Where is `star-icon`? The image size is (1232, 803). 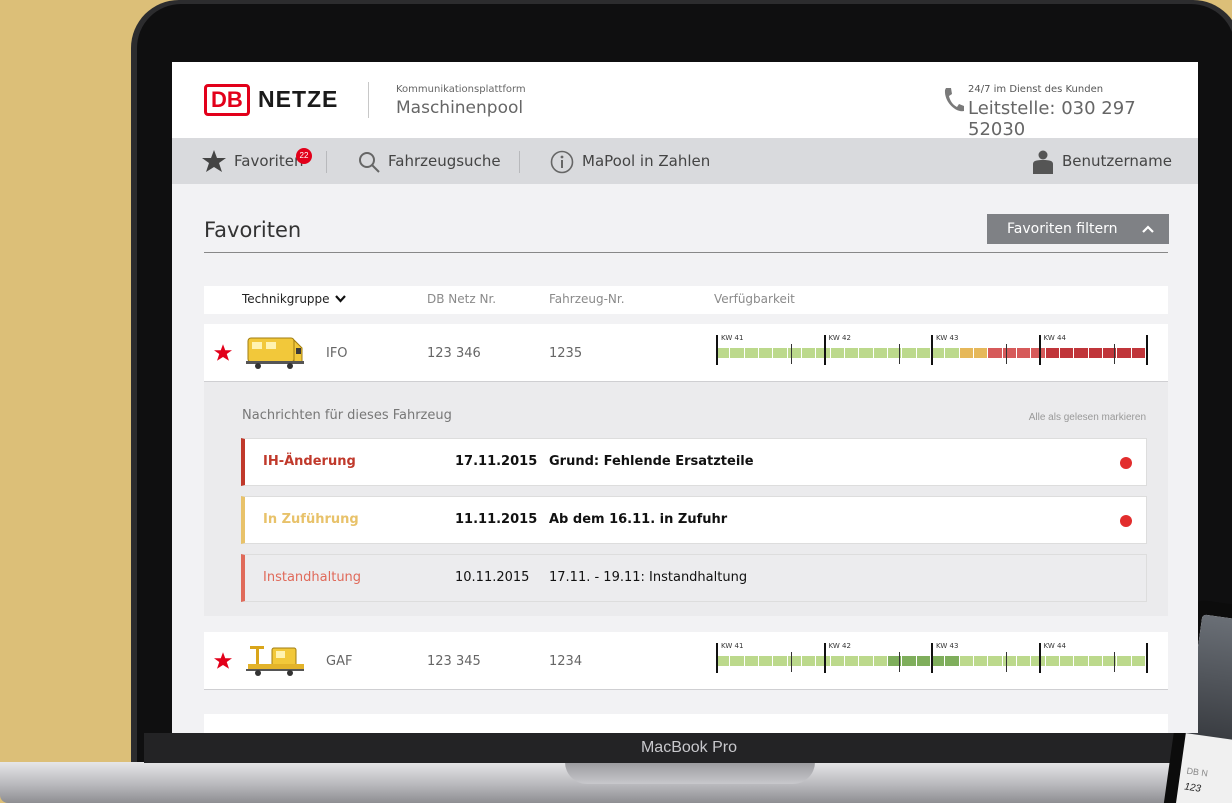
star-icon is located at coordinates (214, 161).